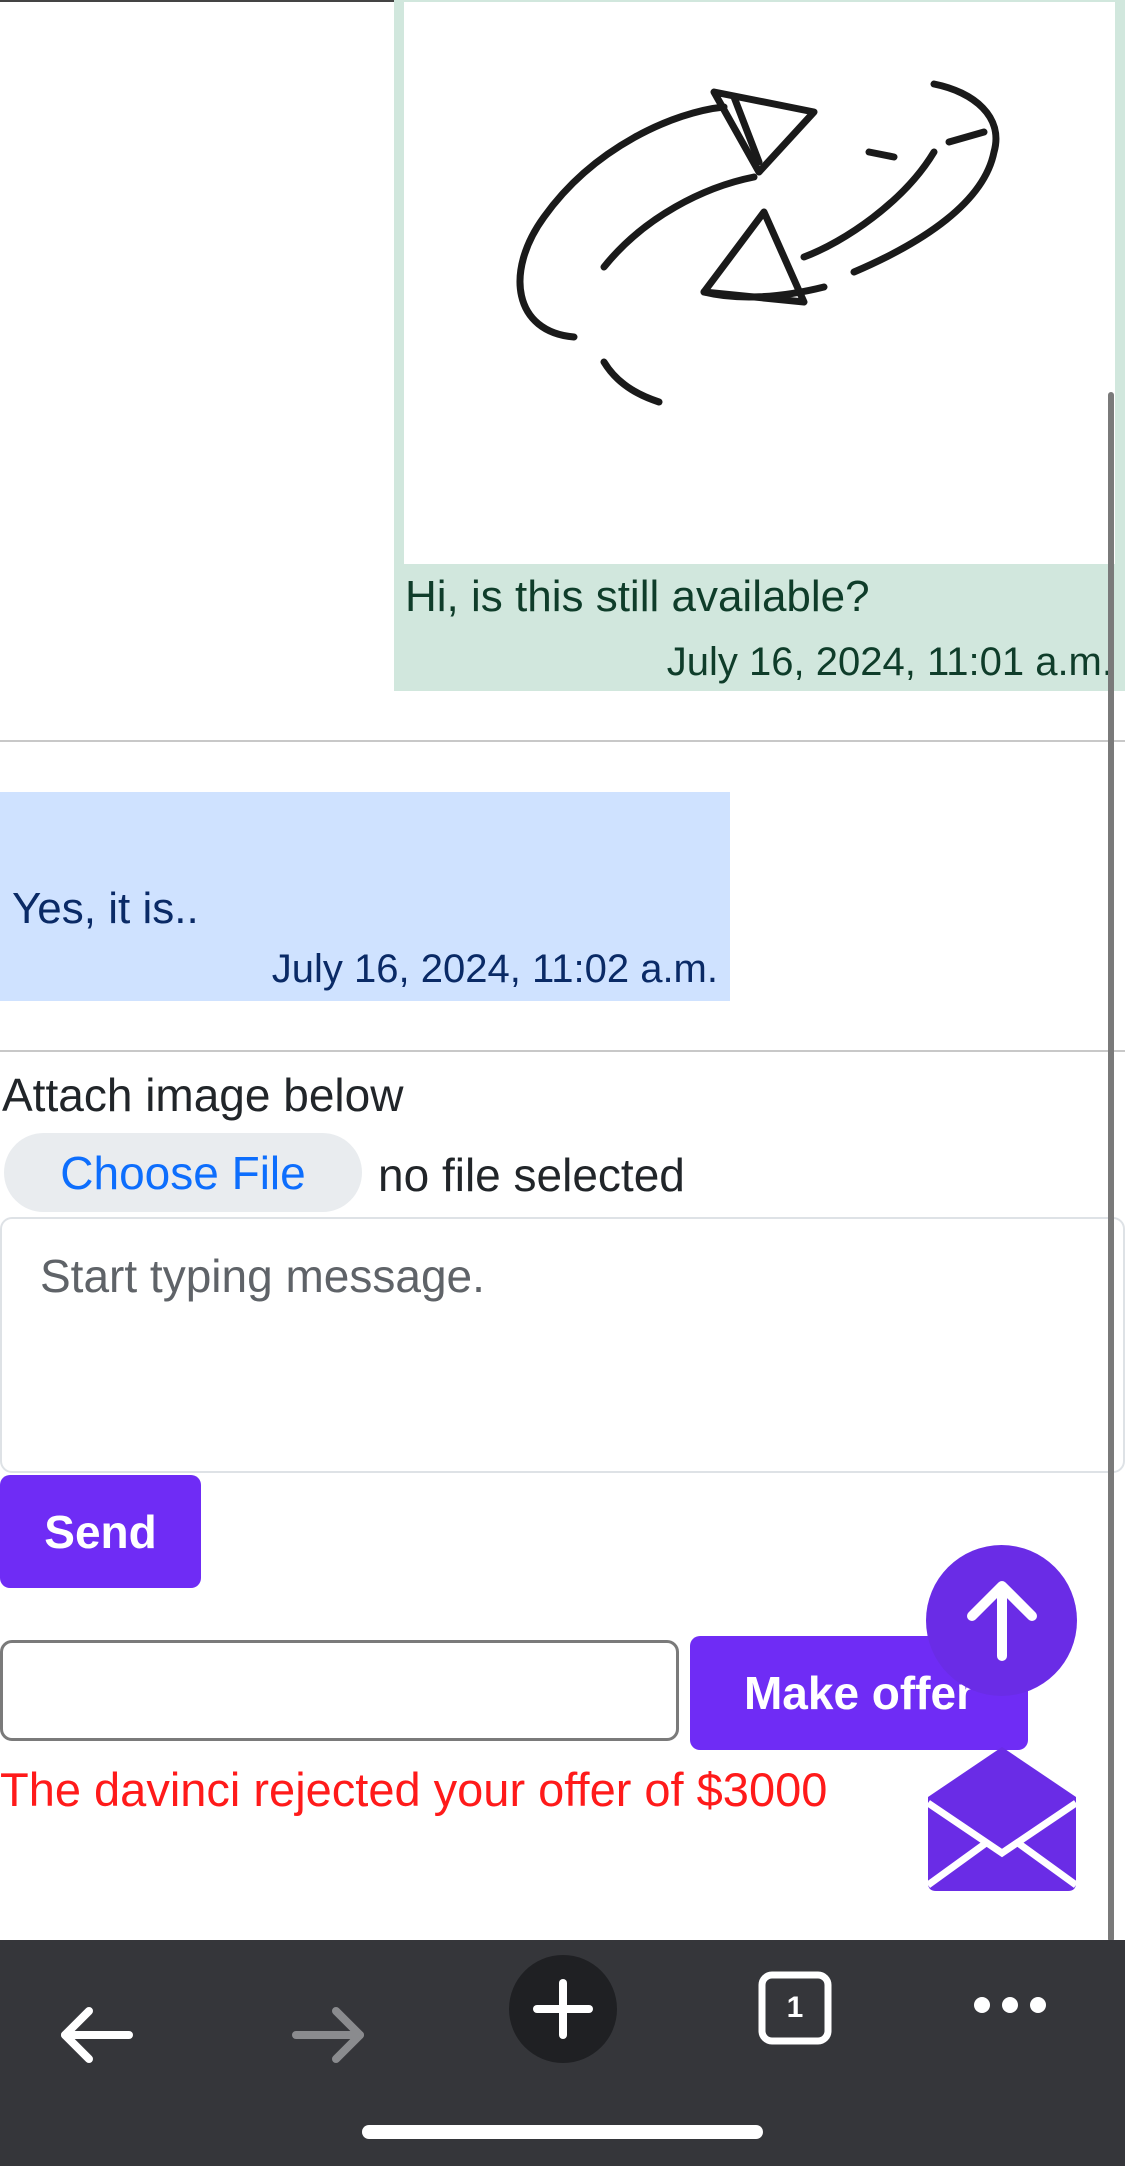 The width and height of the screenshot is (1125, 2166). Describe the element at coordinates (183, 1172) in the screenshot. I see `choose-file-button: Choose File` at that location.